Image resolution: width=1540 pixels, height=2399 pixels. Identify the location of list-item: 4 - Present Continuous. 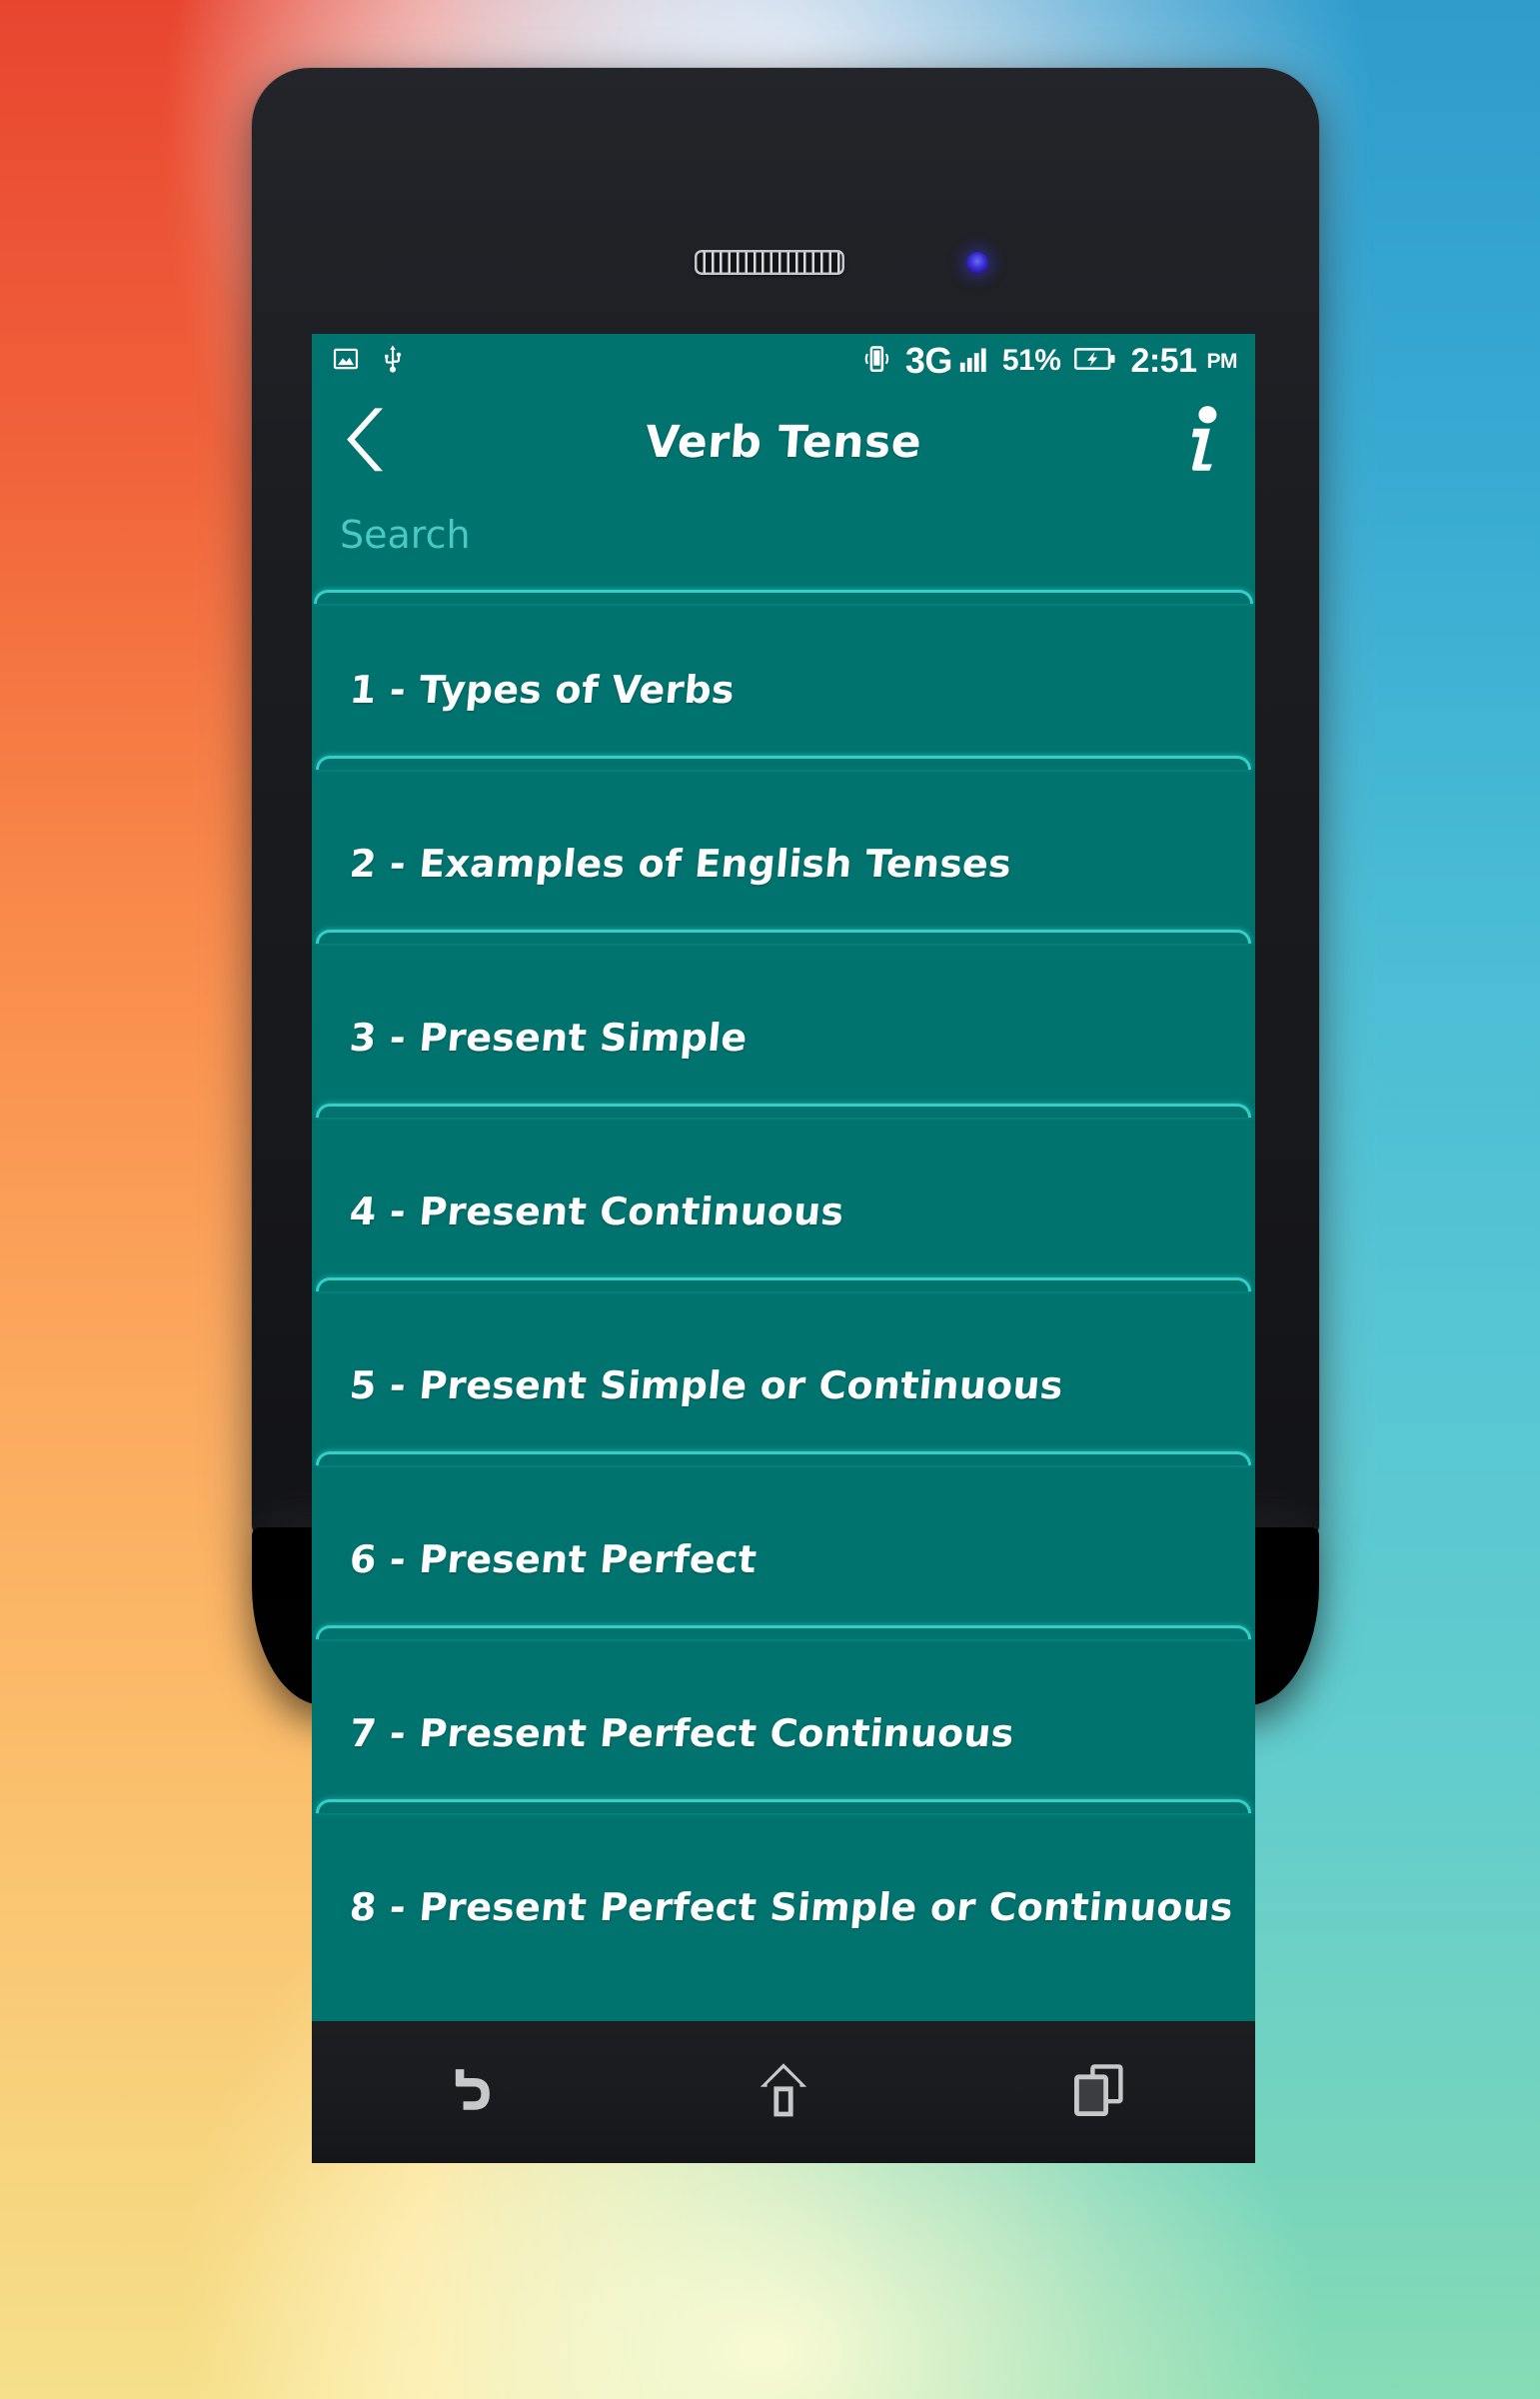
(783, 1211).